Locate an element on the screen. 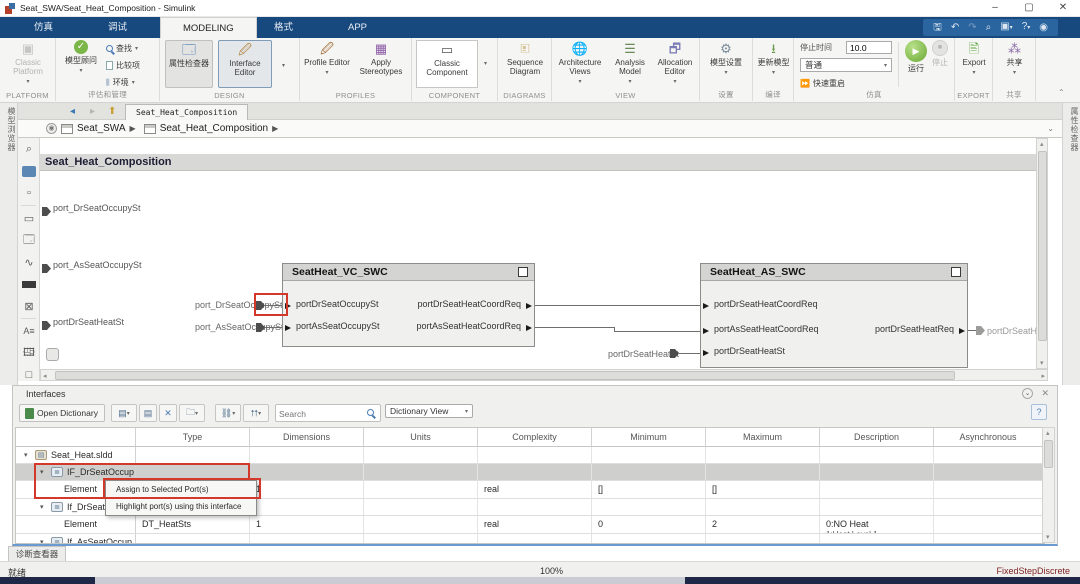 This screenshot has width=1080, height=584. model-advisor-button: ✓ 模型顾问 ▾ is located at coordinates (81, 58).